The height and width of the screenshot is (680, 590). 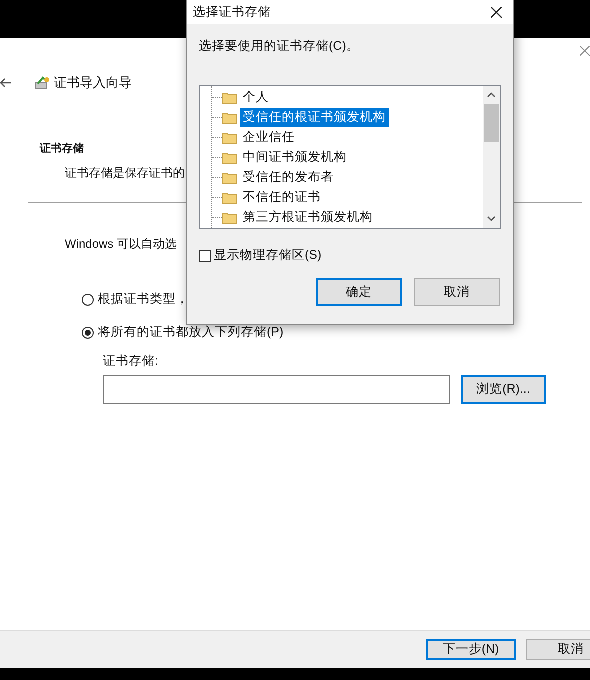 What do you see at coordinates (232, 12) in the screenshot?
I see `dialog-title: 选择证书存储` at bounding box center [232, 12].